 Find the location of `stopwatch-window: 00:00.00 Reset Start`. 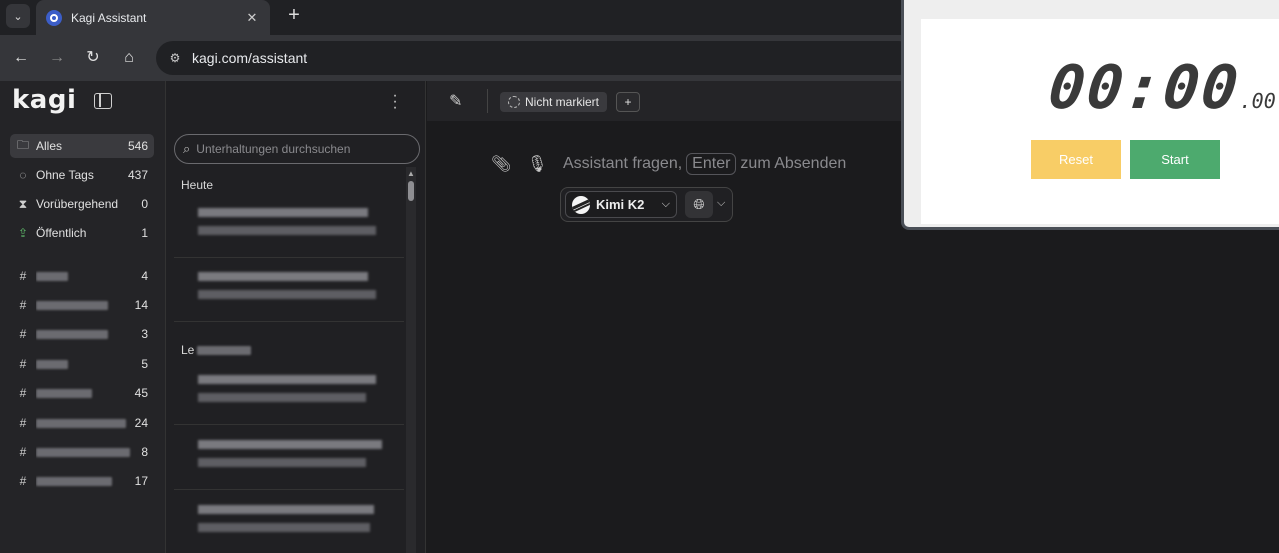

stopwatch-window: 00:00.00 Reset Start is located at coordinates (1090, 115).